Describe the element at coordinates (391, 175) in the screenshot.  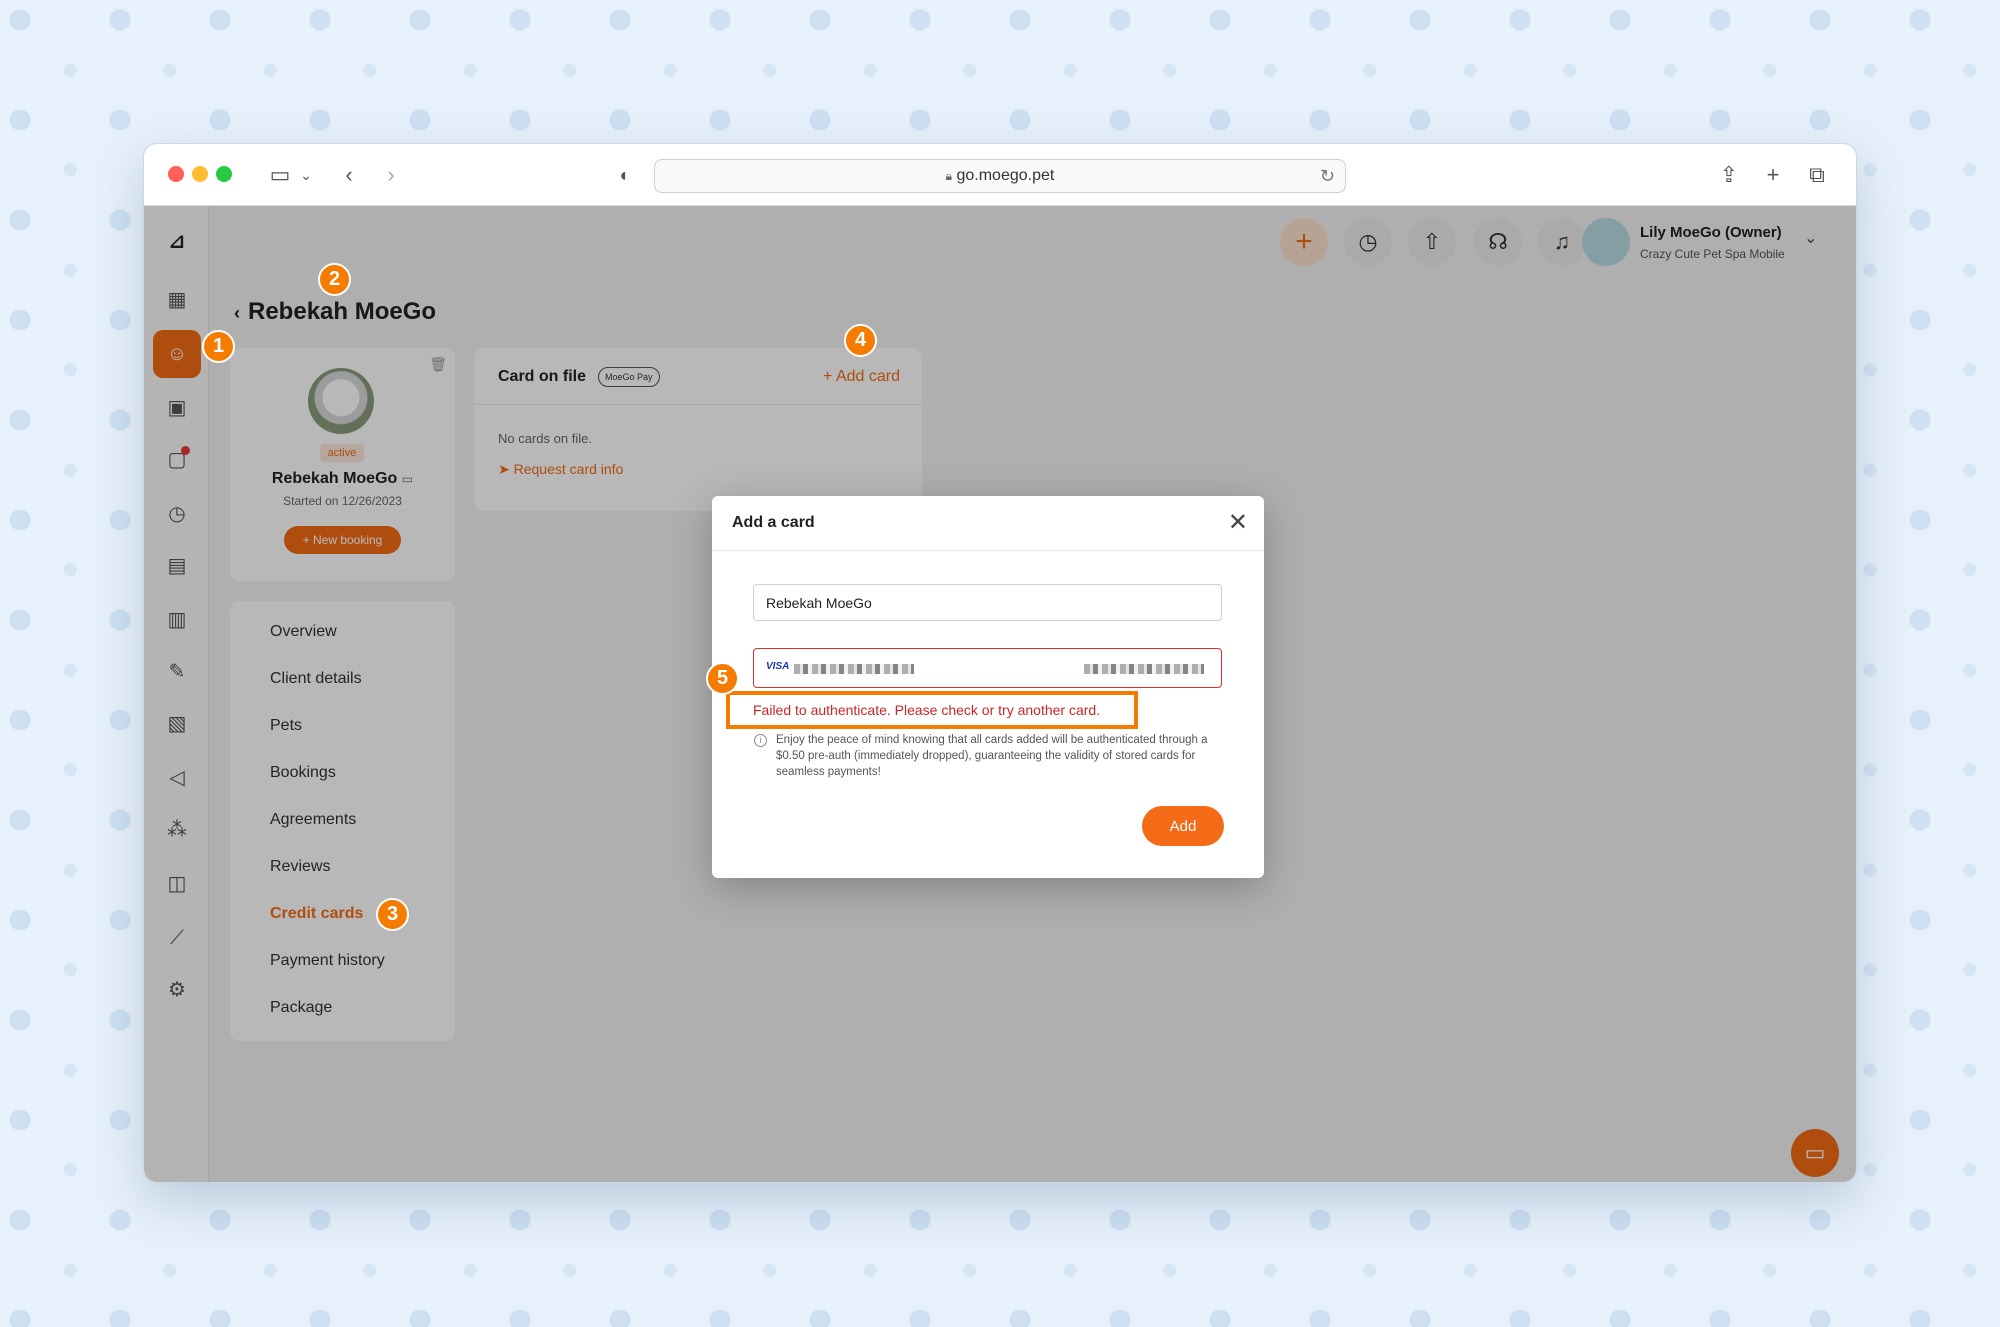
I see `forward-arrow-icon: ›` at that location.